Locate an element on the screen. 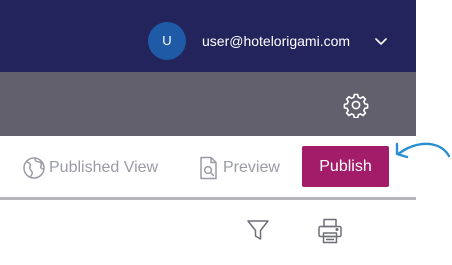  published-view-button: Published View is located at coordinates (90, 168).